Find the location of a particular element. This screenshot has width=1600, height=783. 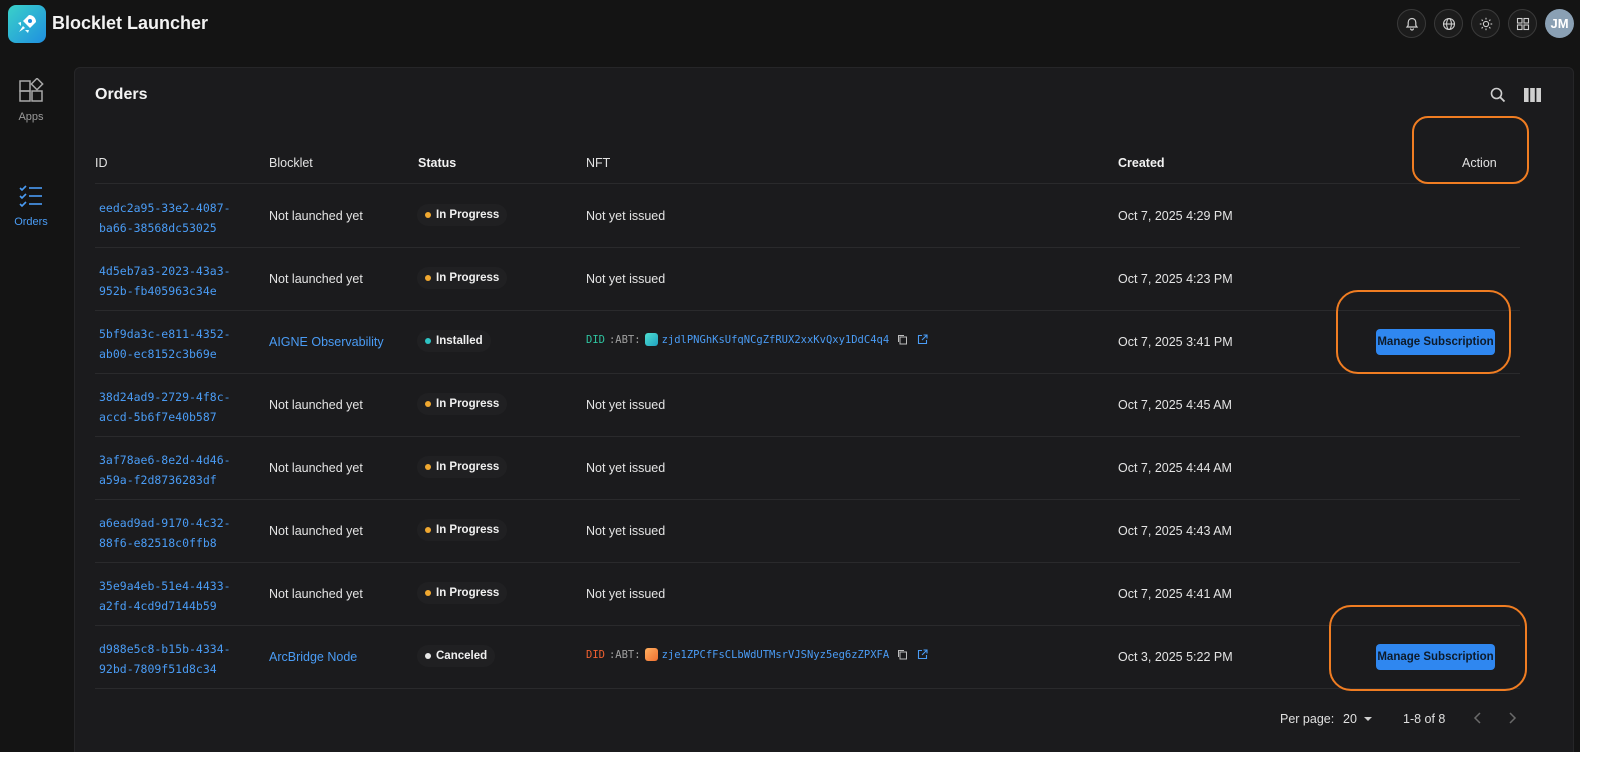

panel-toolbar is located at coordinates (1515, 95).